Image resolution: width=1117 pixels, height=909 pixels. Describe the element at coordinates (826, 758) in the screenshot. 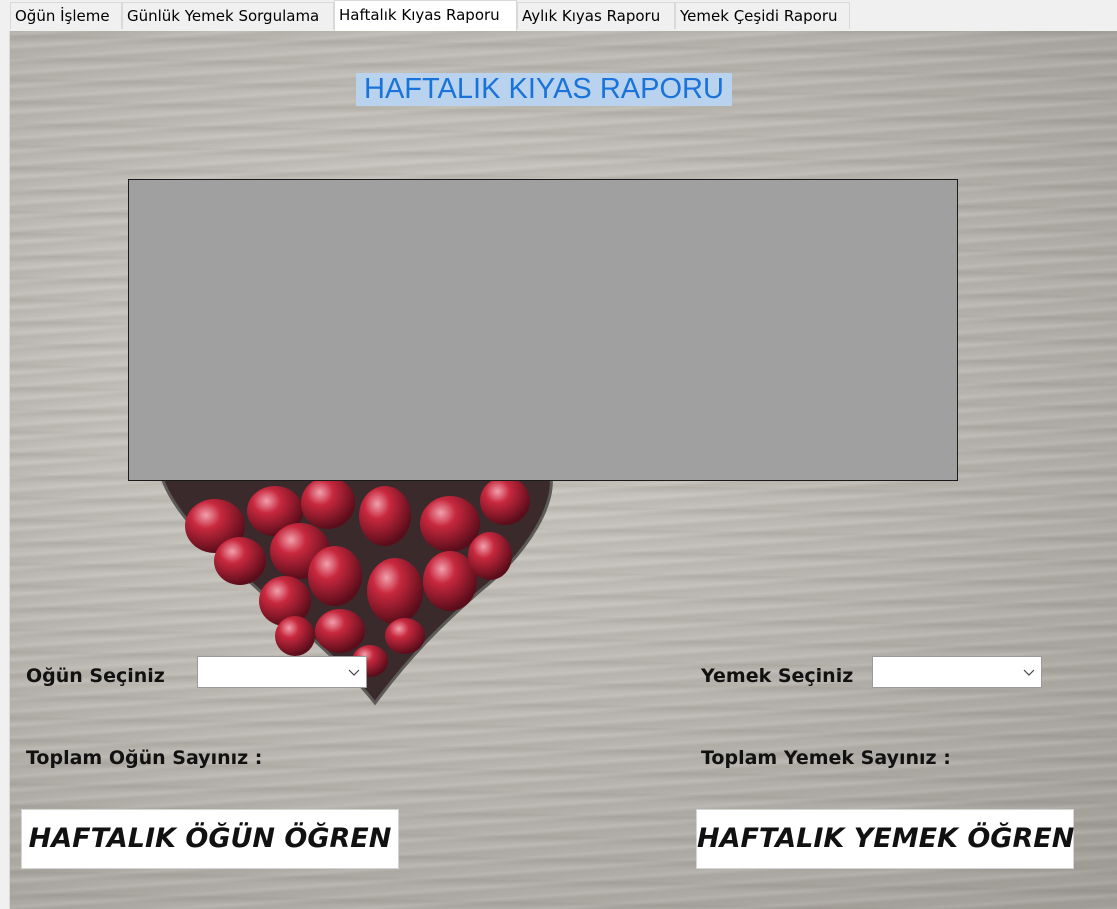

I see `yemek-total-label: Toplam Yemek Sayınız :` at that location.